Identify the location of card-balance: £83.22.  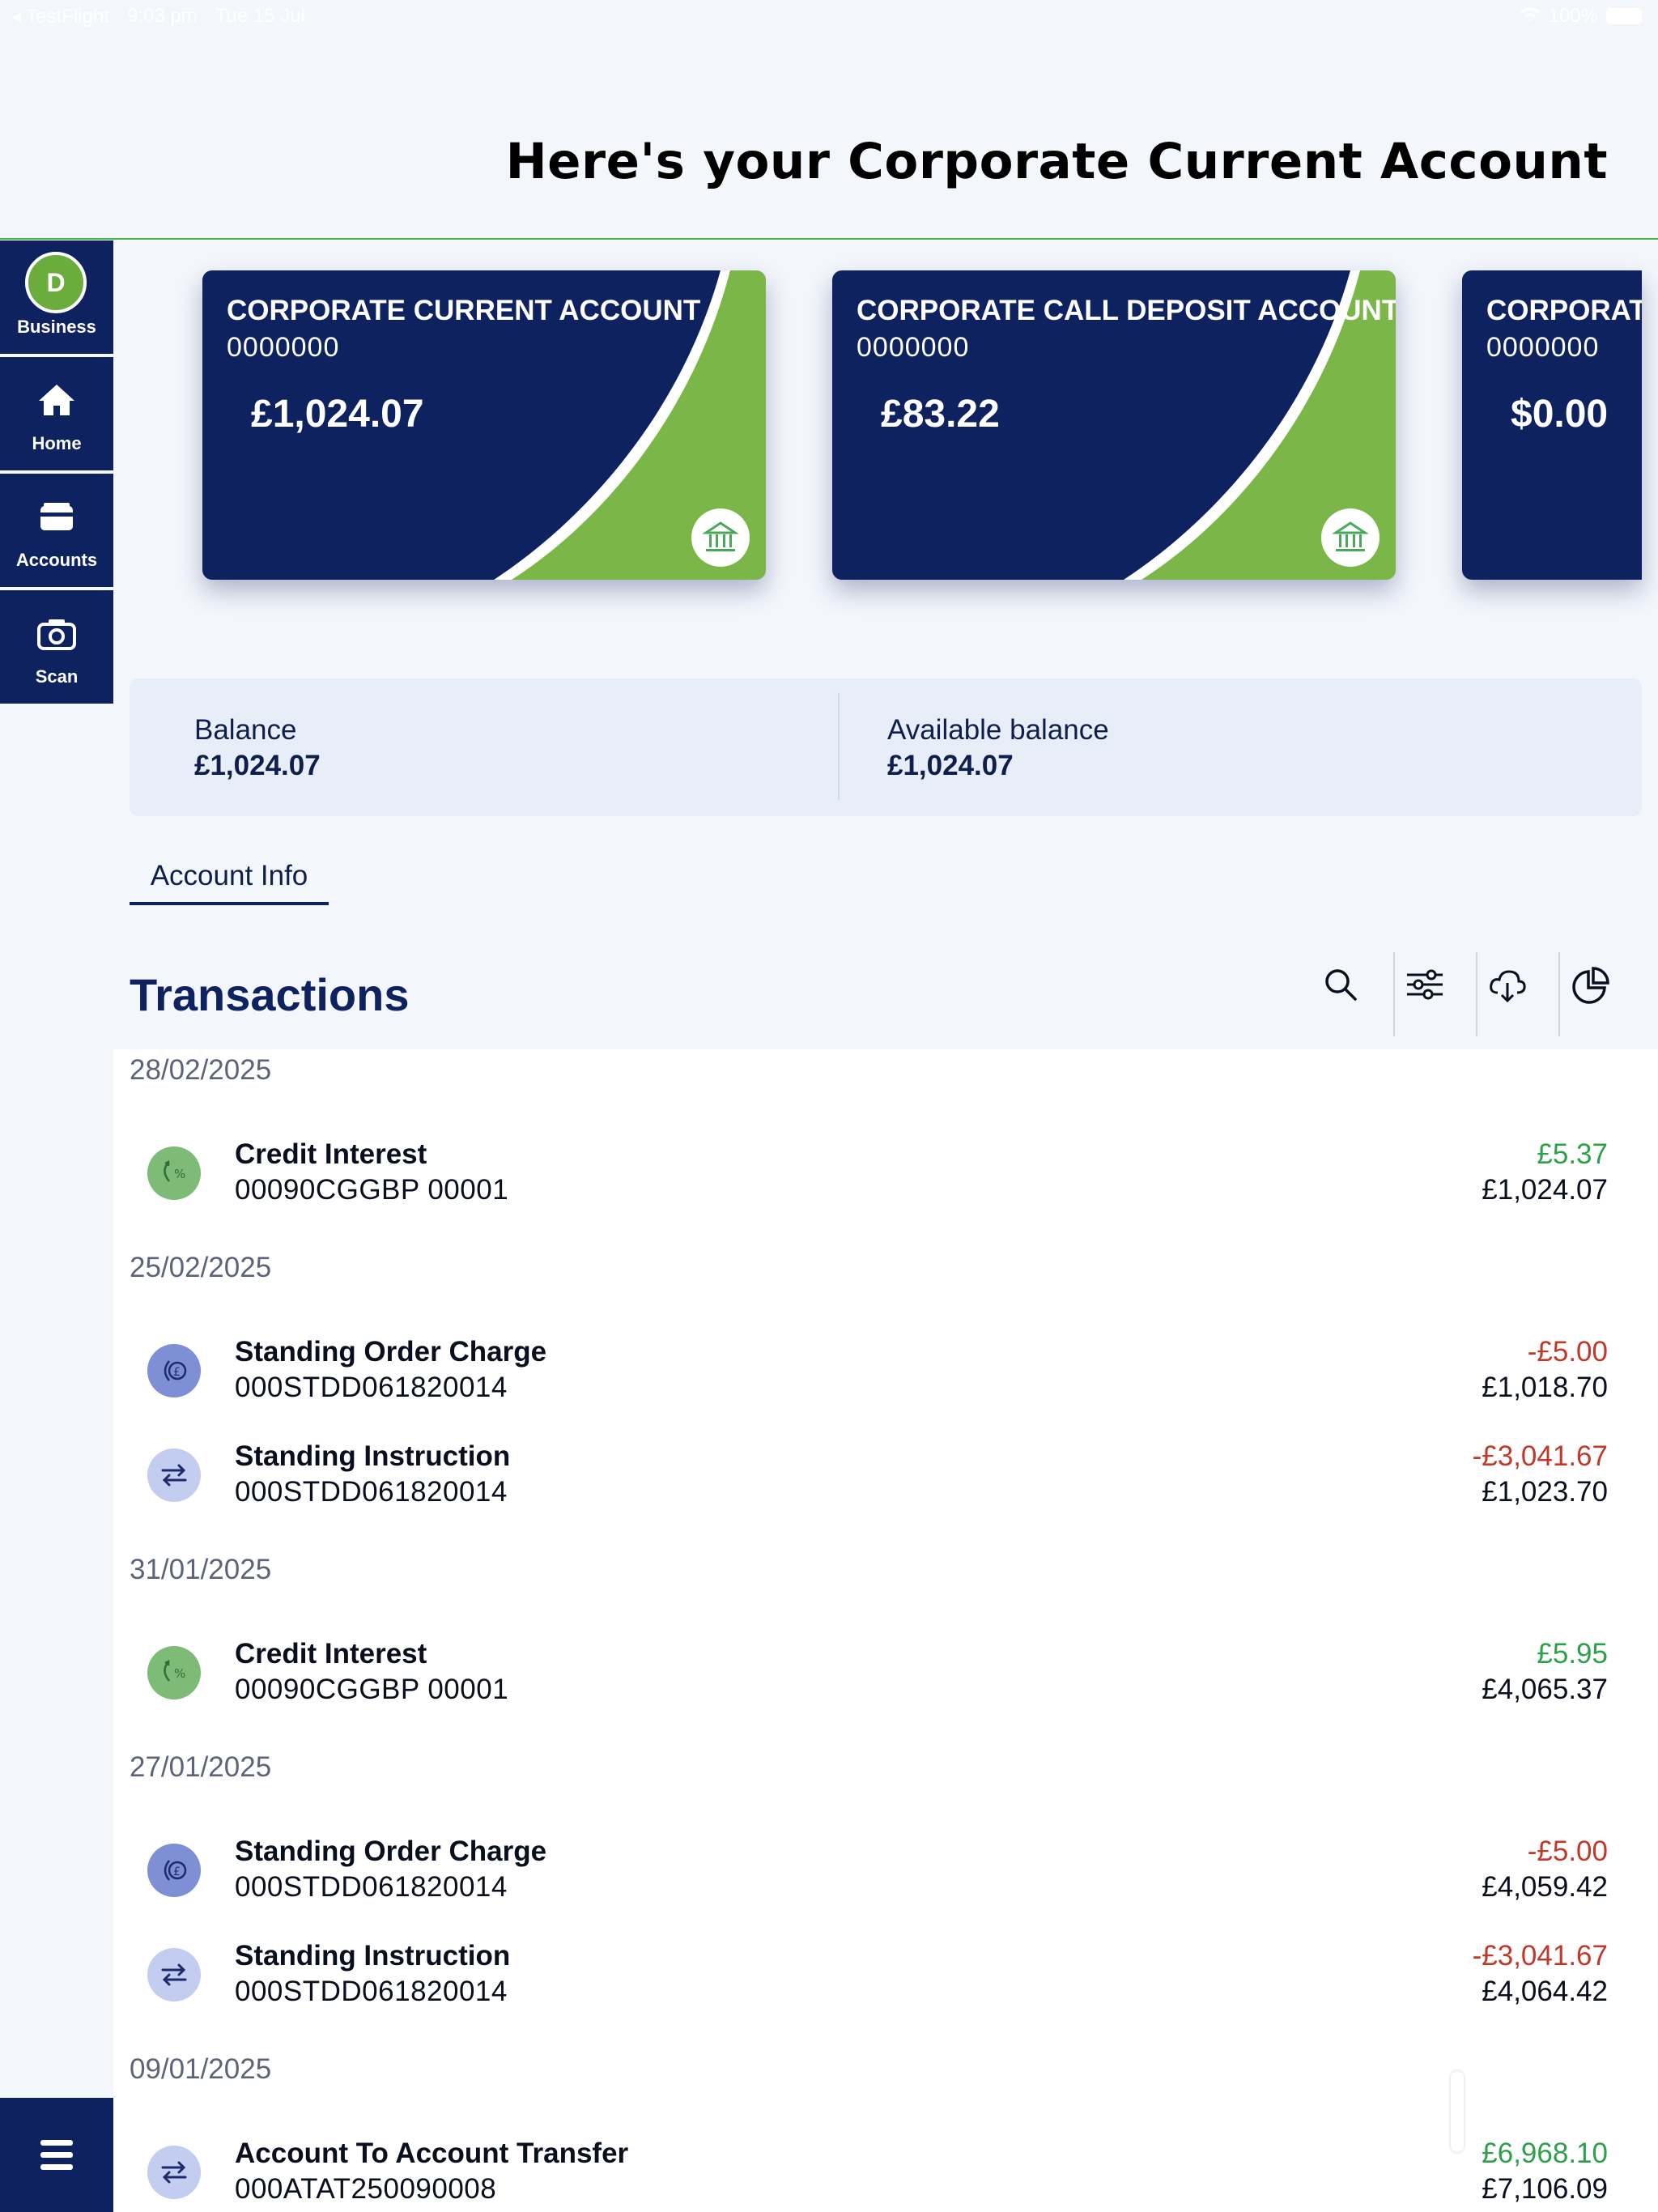
(940, 414).